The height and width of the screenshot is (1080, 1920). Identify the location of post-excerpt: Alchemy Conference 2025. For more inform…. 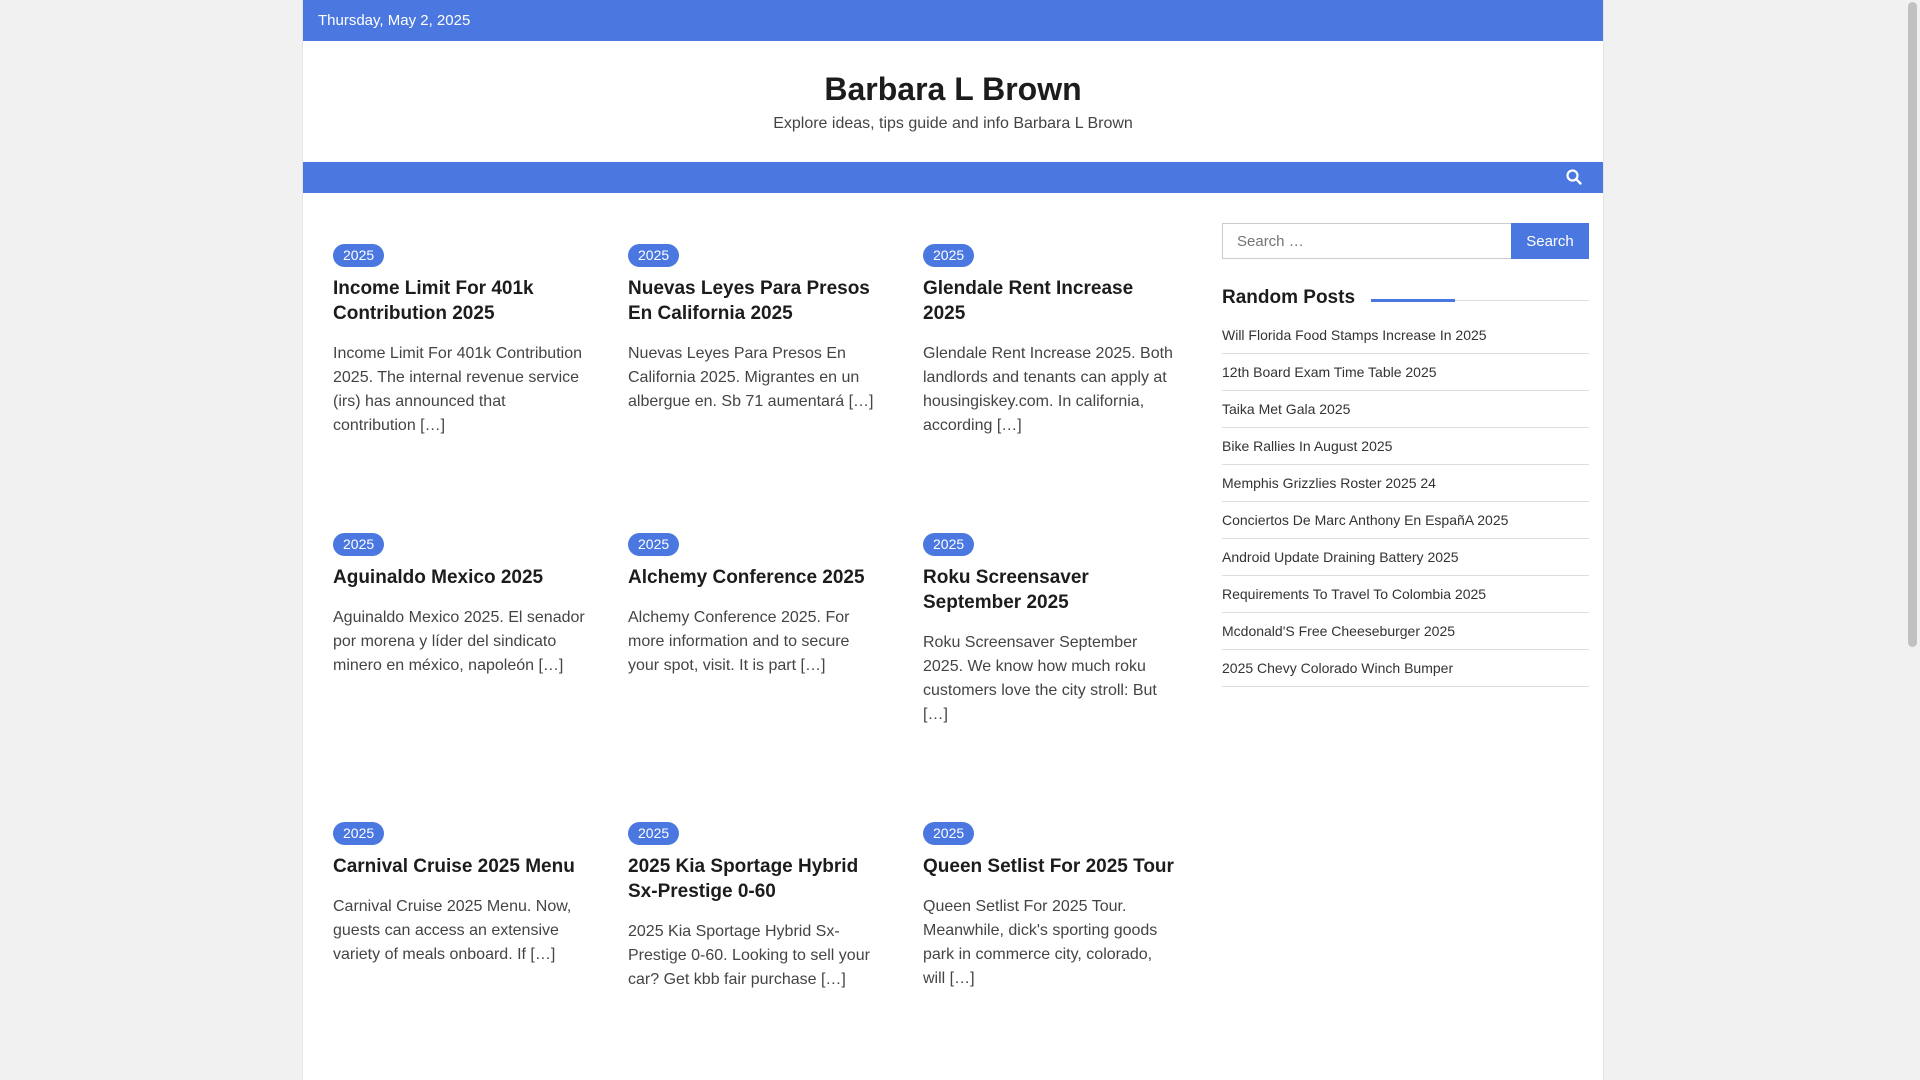
(739, 641).